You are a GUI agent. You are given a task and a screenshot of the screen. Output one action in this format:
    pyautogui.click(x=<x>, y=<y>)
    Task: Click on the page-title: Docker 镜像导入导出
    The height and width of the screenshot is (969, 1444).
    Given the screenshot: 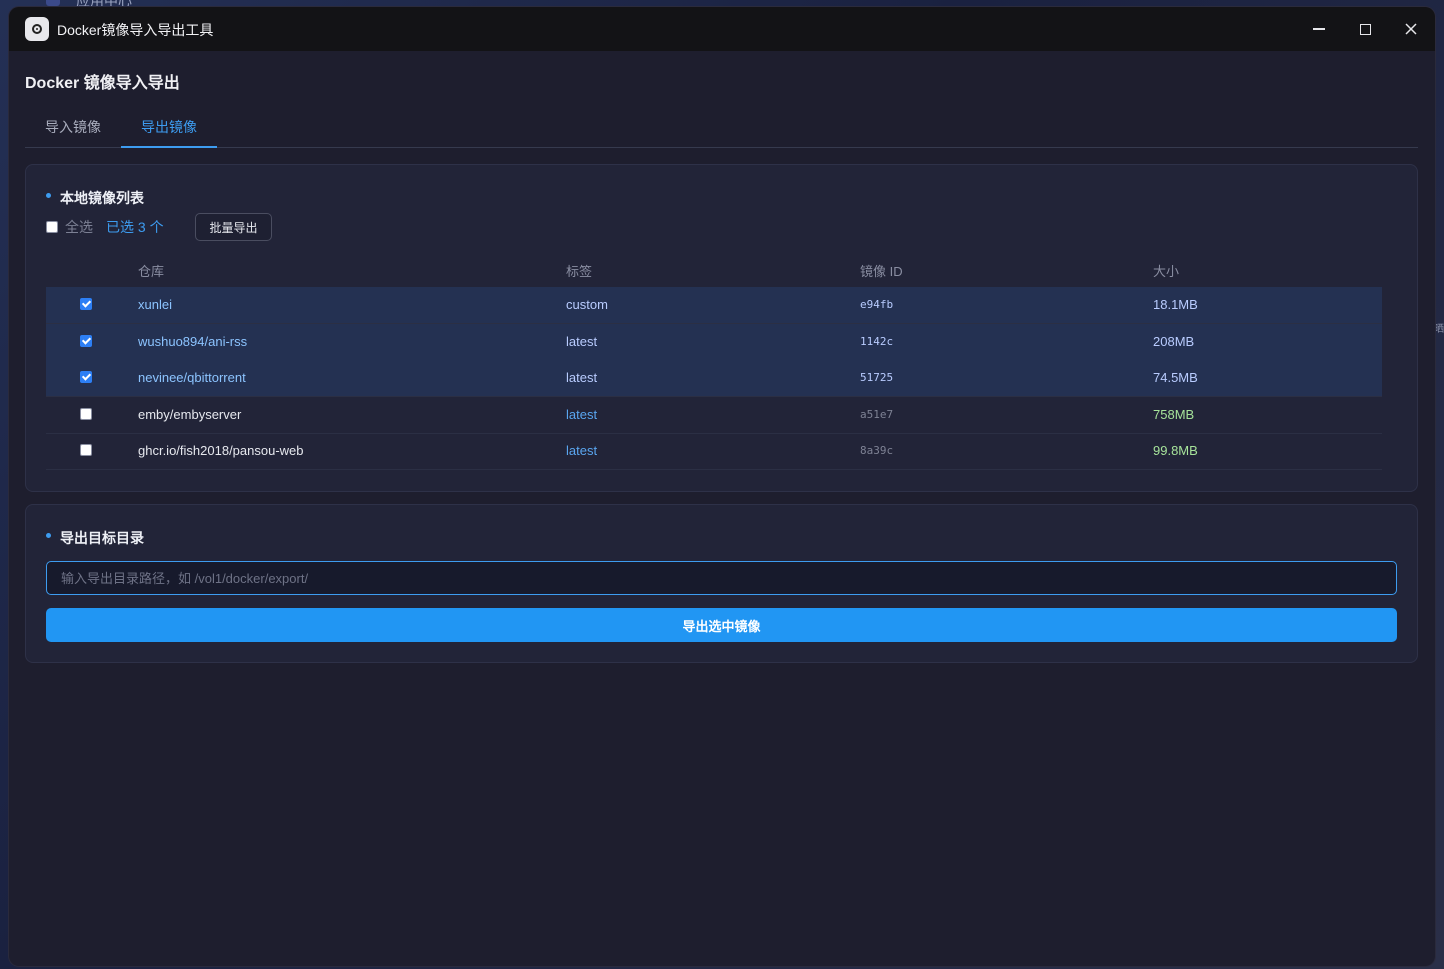 What is the action you would take?
    pyautogui.click(x=102, y=83)
    